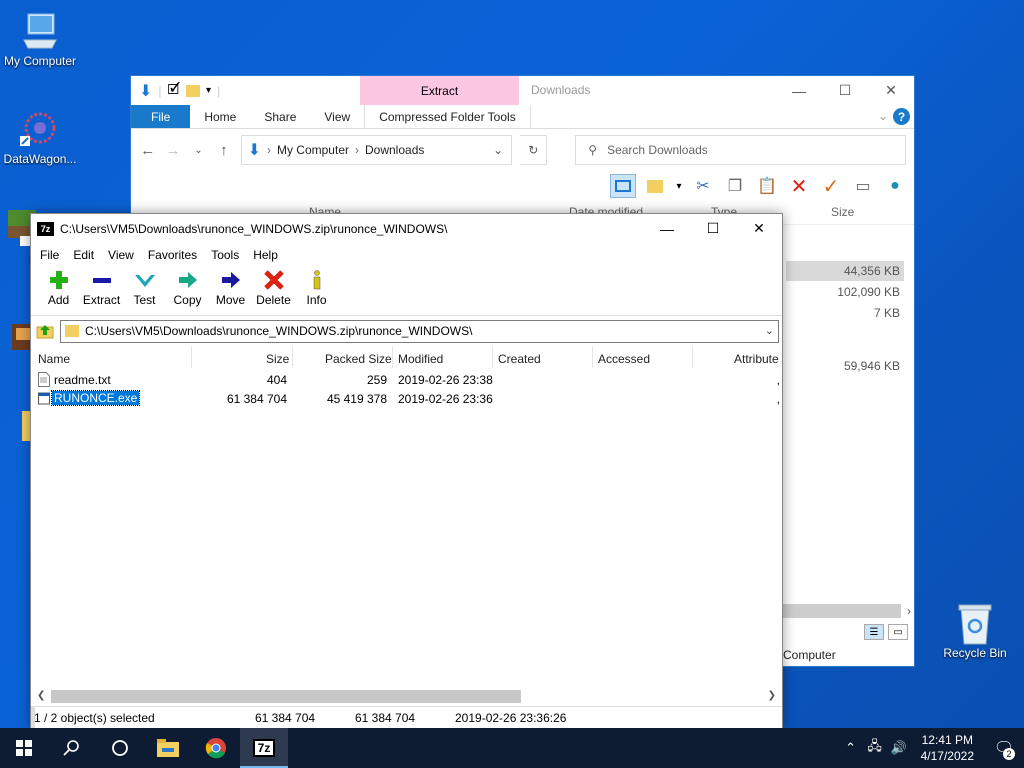  What do you see at coordinates (273, 300) in the screenshot?
I see `delete-label: Delete` at bounding box center [273, 300].